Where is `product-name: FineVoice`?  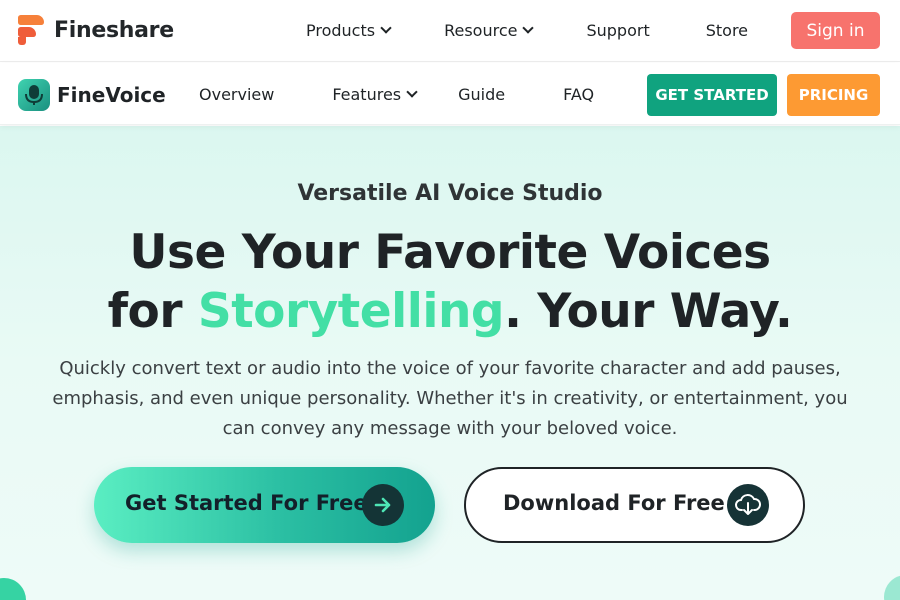
product-name: FineVoice is located at coordinates (111, 95).